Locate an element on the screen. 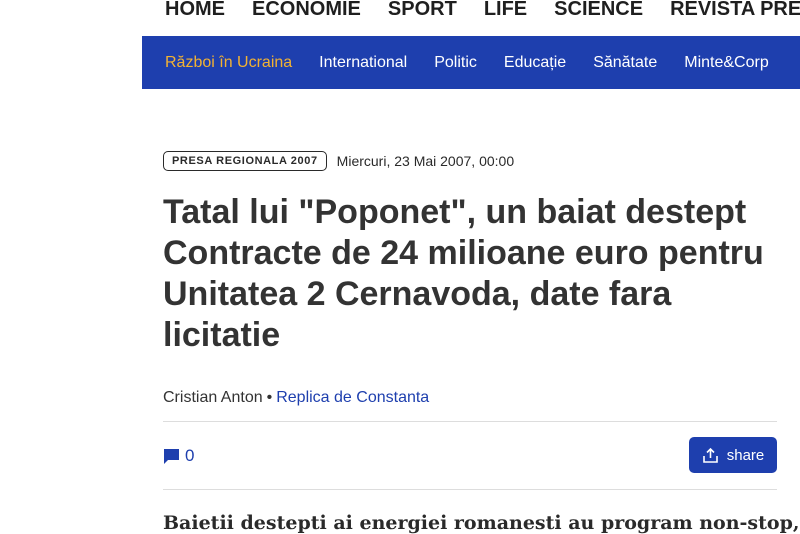 This screenshot has height=534, width=800. nav-life: LIFE is located at coordinates (505, 11).